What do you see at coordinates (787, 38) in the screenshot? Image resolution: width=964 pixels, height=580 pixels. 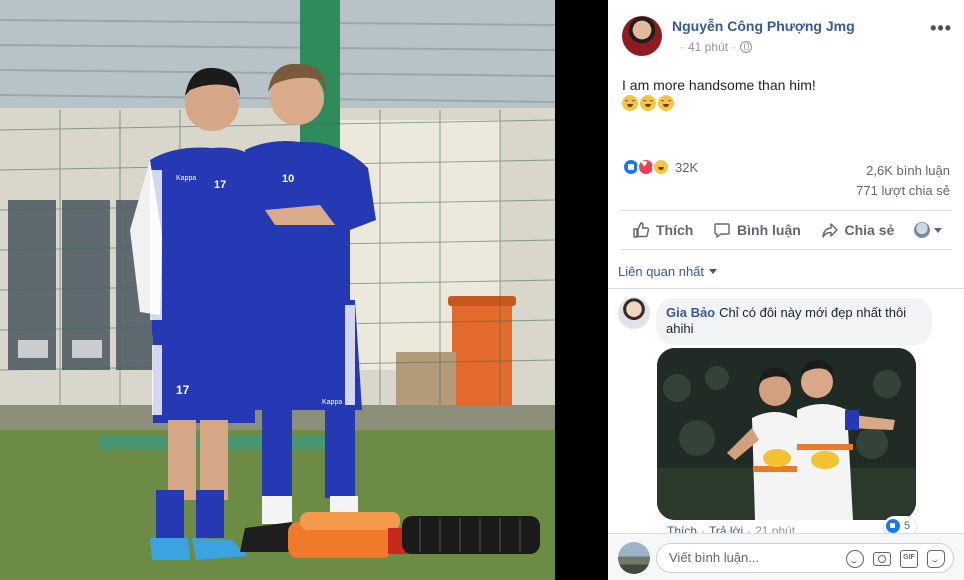 I see `post-header: Nguyễn Công Phượng Jmg · 41 phút · •••` at bounding box center [787, 38].